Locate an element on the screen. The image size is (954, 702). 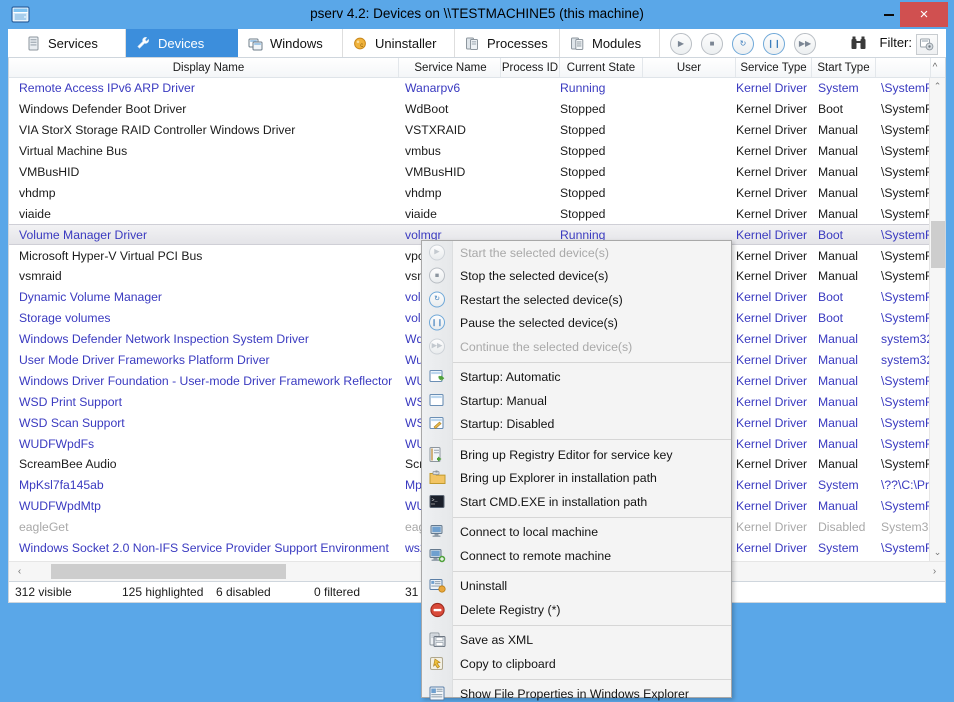
scroll-left-icon: ‹ is located at coordinates (19, 571).